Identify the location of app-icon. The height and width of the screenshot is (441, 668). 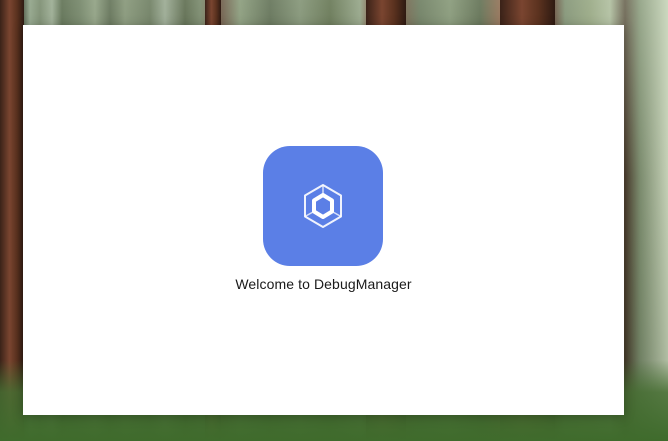
(323, 206).